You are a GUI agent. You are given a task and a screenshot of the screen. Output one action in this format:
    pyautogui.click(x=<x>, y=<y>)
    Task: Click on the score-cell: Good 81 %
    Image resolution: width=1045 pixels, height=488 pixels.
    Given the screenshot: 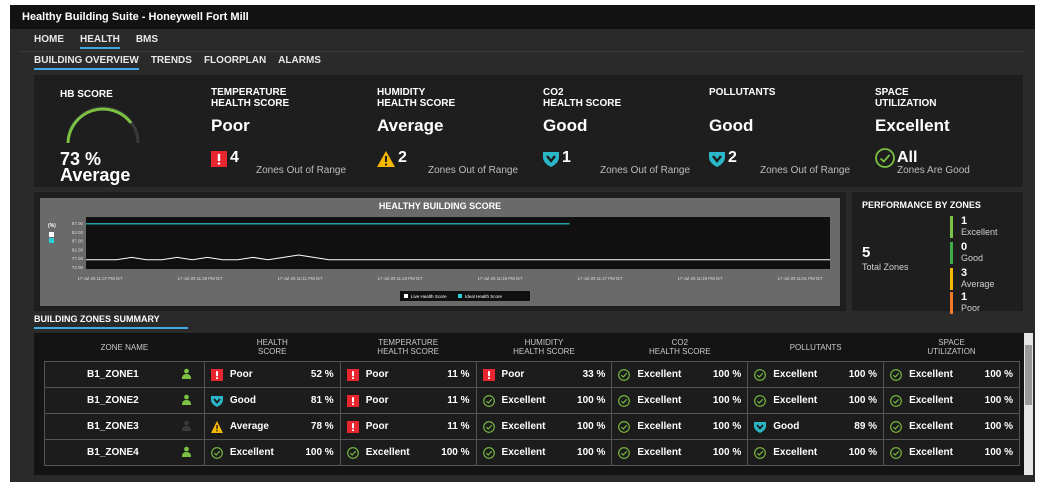 What is the action you would take?
    pyautogui.click(x=272, y=400)
    